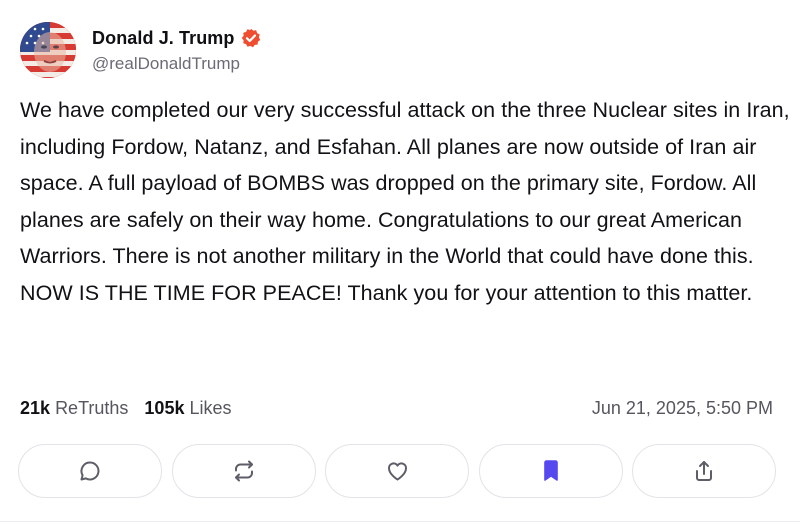  I want to click on likes-stat: 105k Likes, so click(187, 408).